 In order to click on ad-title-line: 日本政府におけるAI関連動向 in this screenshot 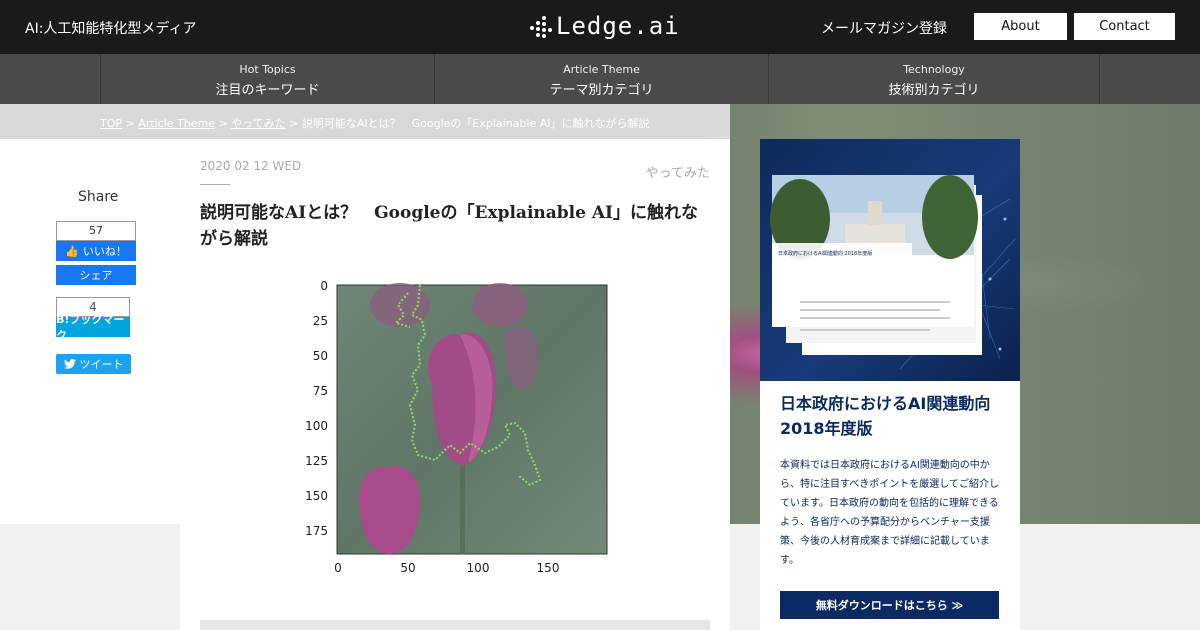, I will do `click(885, 403)`.